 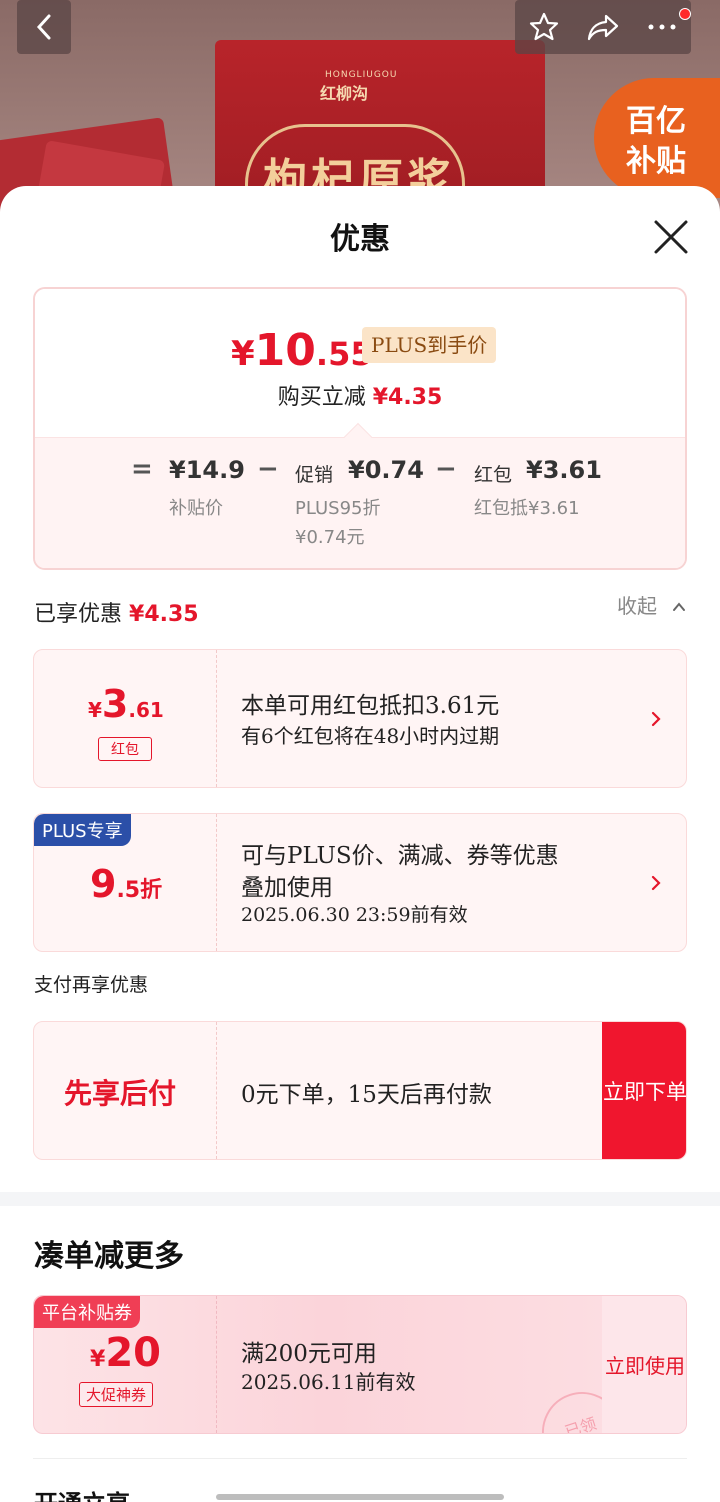 I want to click on plus-exclusive-badge: PLUS专享, so click(x=82, y=830).